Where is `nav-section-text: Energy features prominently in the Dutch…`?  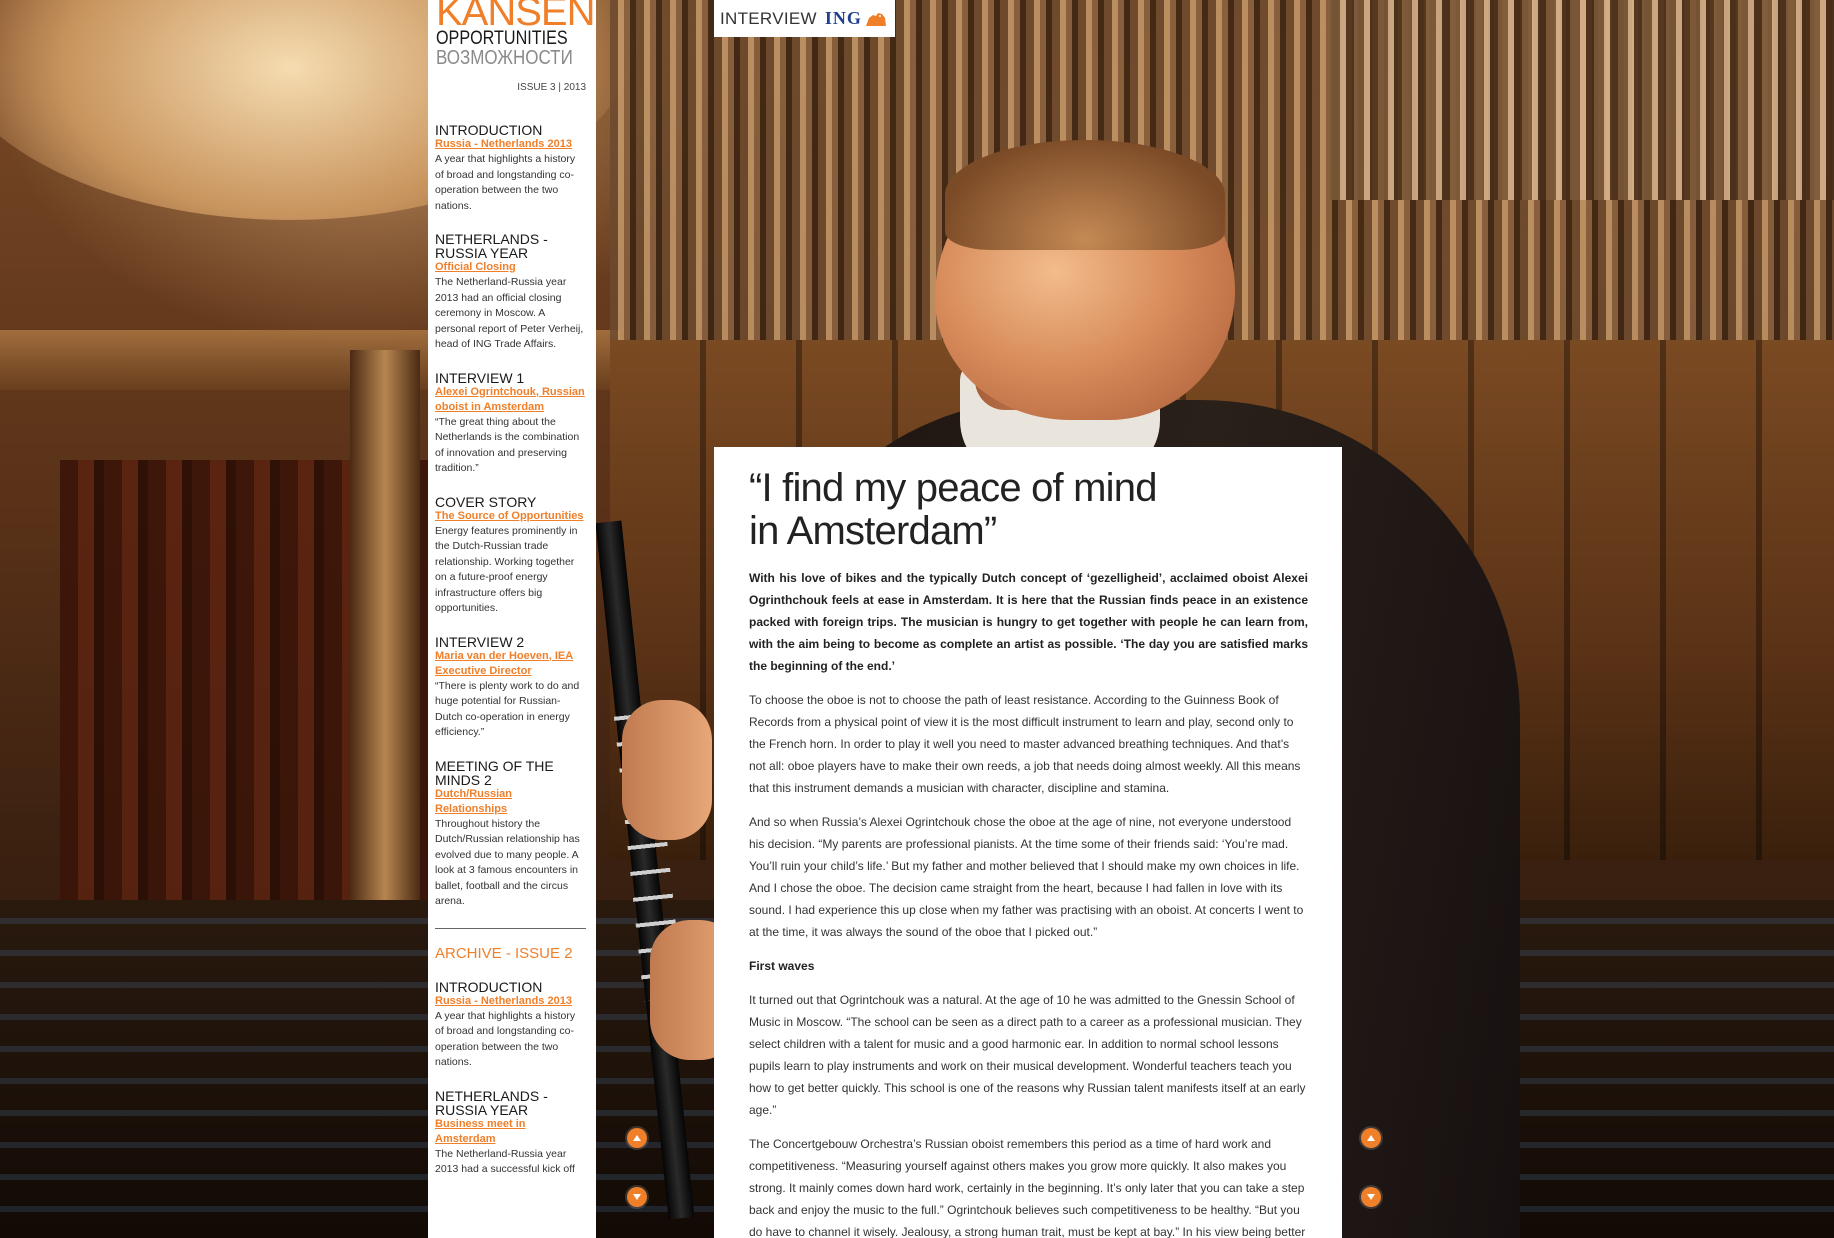 nav-section-text: Energy features prominently in the Dutch… is located at coordinates (506, 569).